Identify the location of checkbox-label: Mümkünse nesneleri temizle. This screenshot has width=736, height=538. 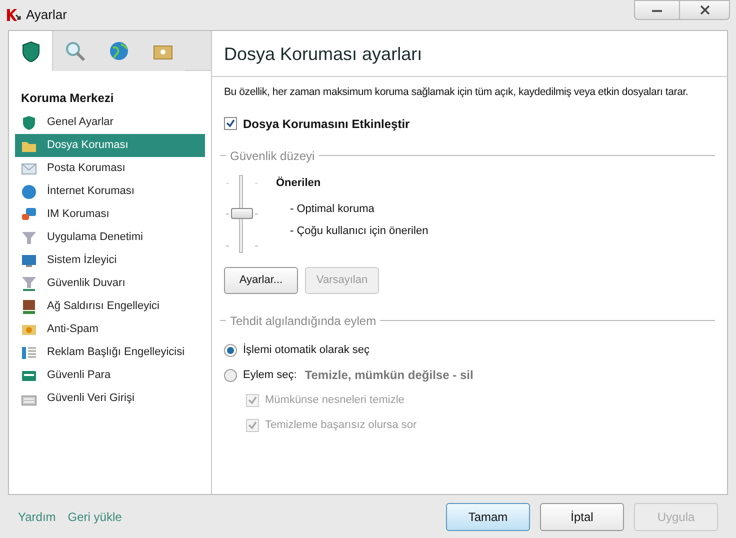
(334, 400).